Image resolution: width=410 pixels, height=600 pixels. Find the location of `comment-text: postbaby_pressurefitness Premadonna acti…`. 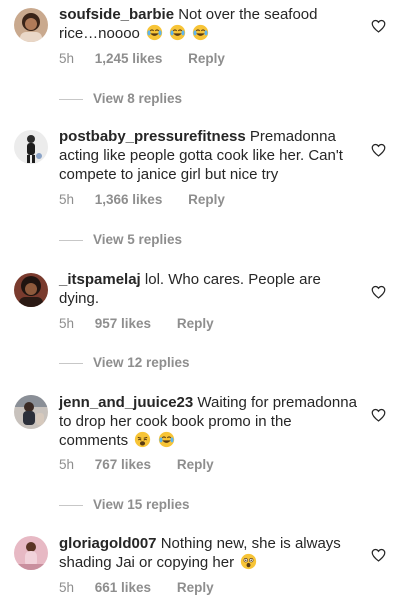

comment-text: postbaby_pressurefitness Premadonna acti… is located at coordinates (209, 155).